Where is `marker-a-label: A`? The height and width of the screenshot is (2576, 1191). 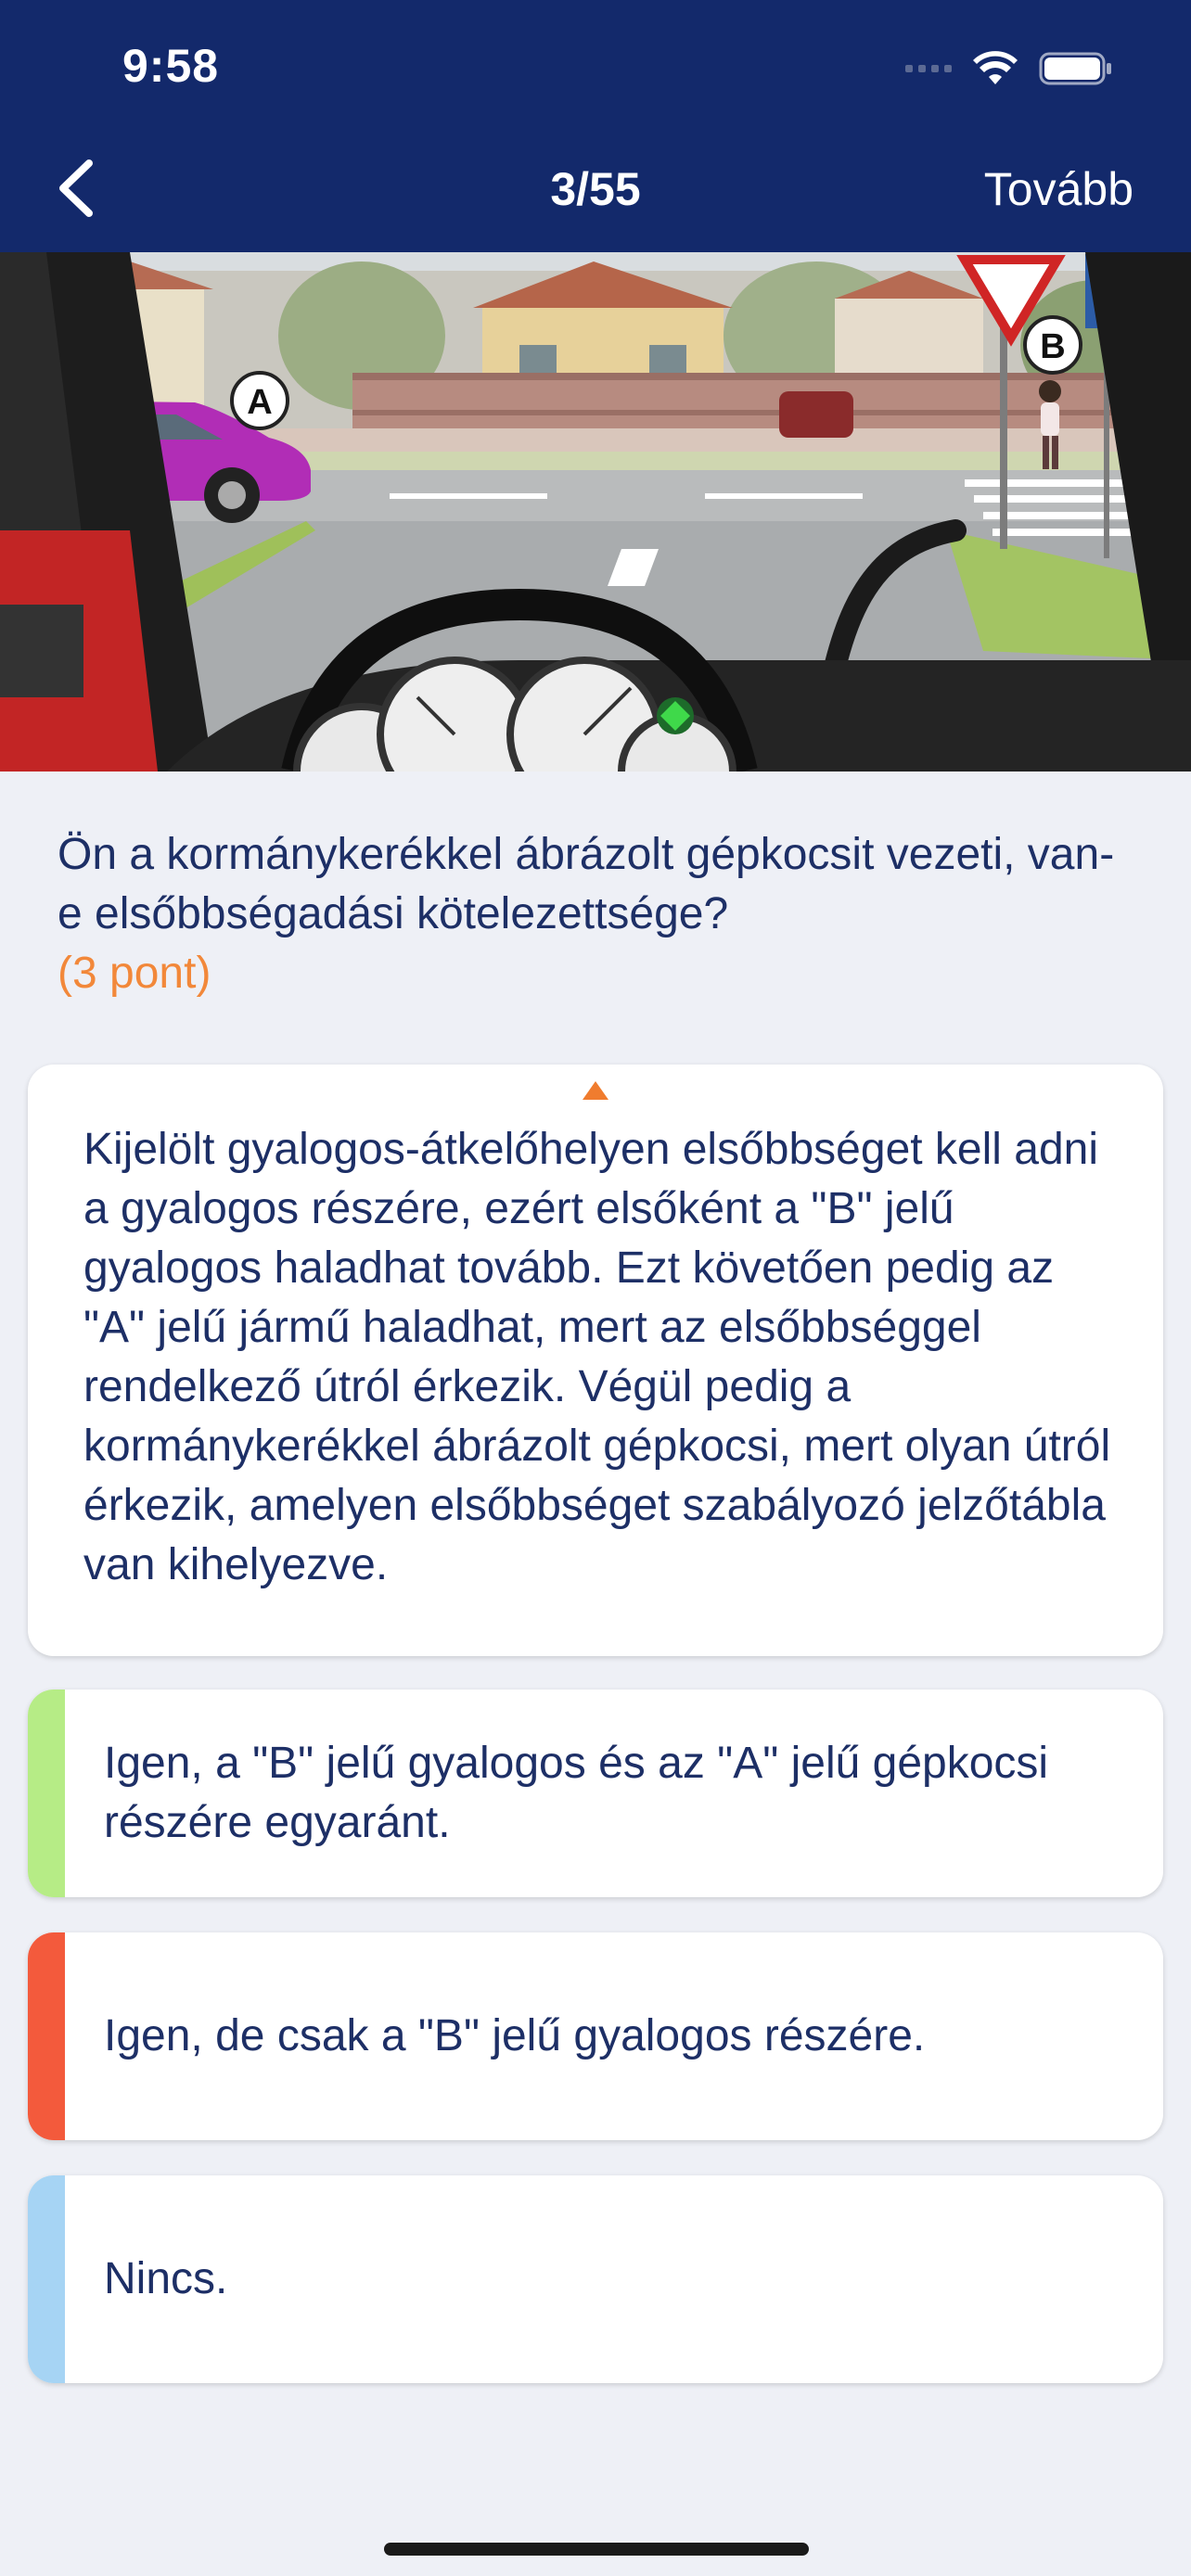
marker-a-label: A is located at coordinates (259, 403).